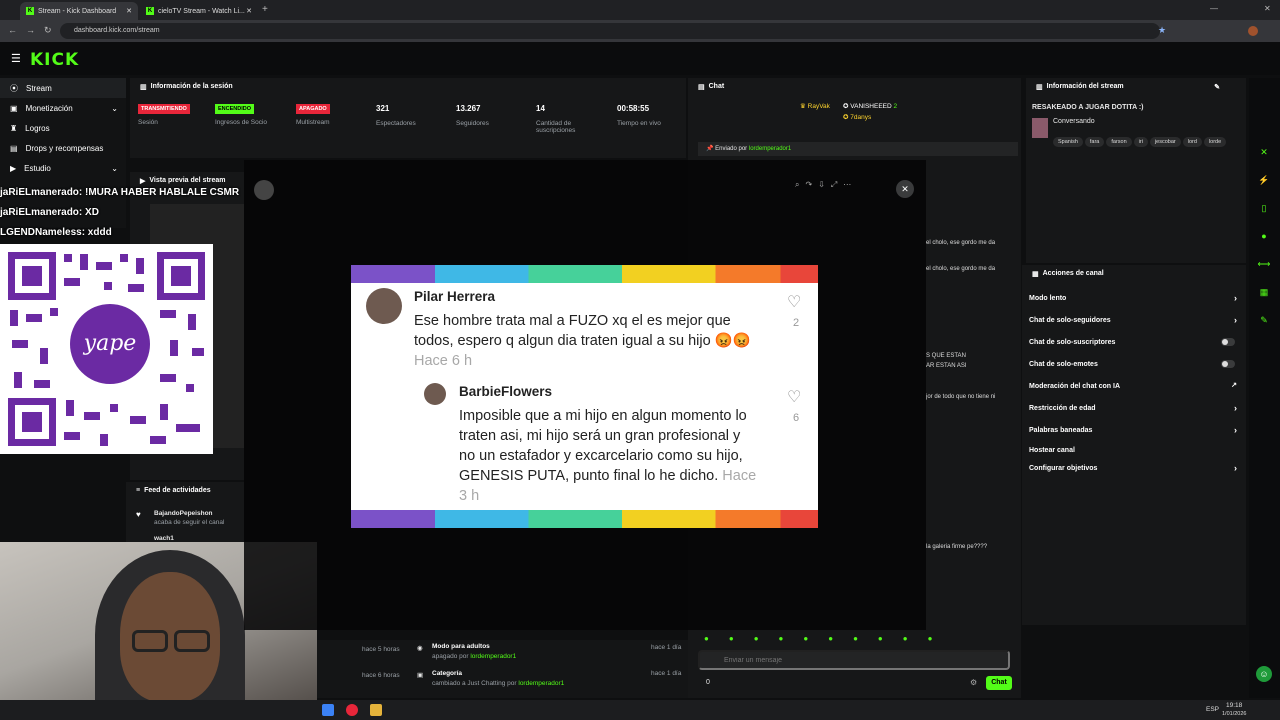 Image resolution: width=1280 pixels, height=720 pixels. I want to click on sidebar-item-drops: ▤ Drops y recompensas, so click(63, 148).